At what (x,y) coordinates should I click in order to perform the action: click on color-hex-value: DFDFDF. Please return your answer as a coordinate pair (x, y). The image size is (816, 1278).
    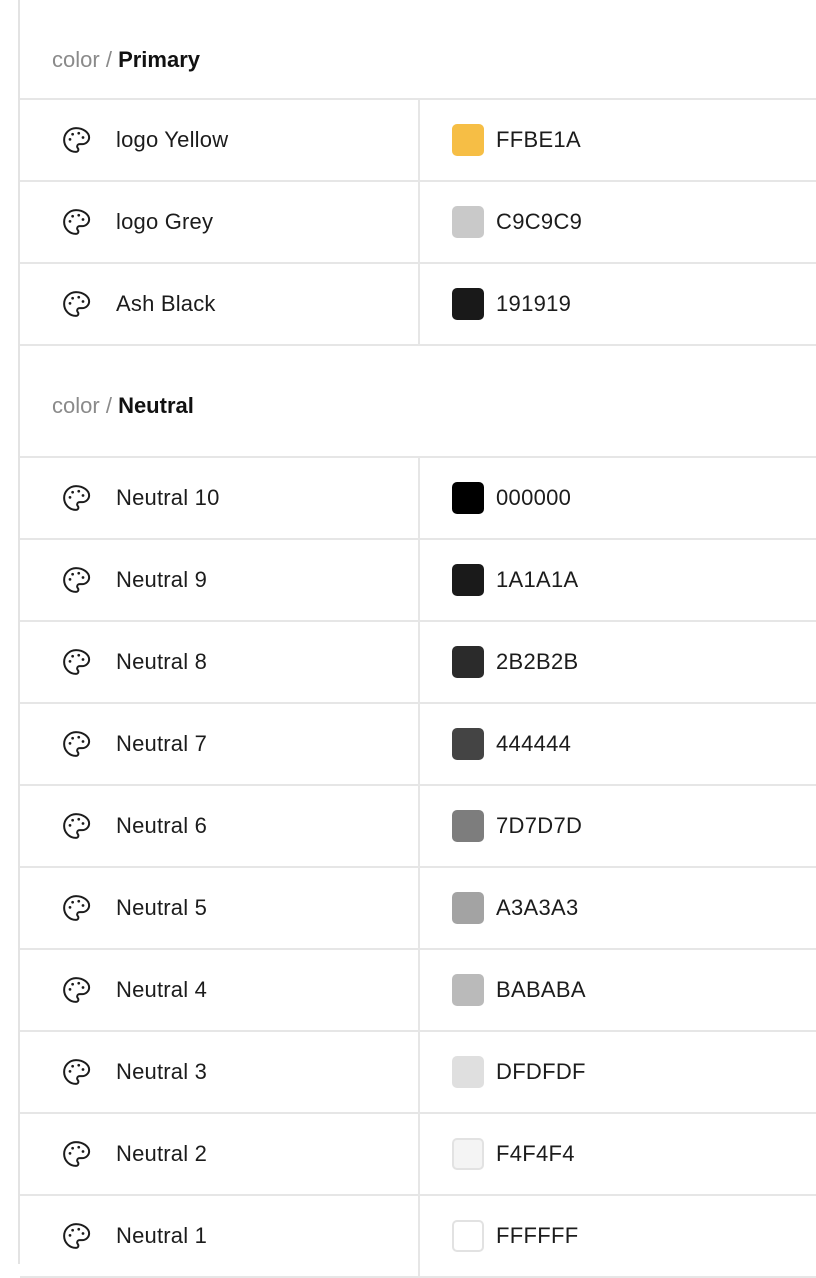
    Looking at the image, I should click on (541, 1071).